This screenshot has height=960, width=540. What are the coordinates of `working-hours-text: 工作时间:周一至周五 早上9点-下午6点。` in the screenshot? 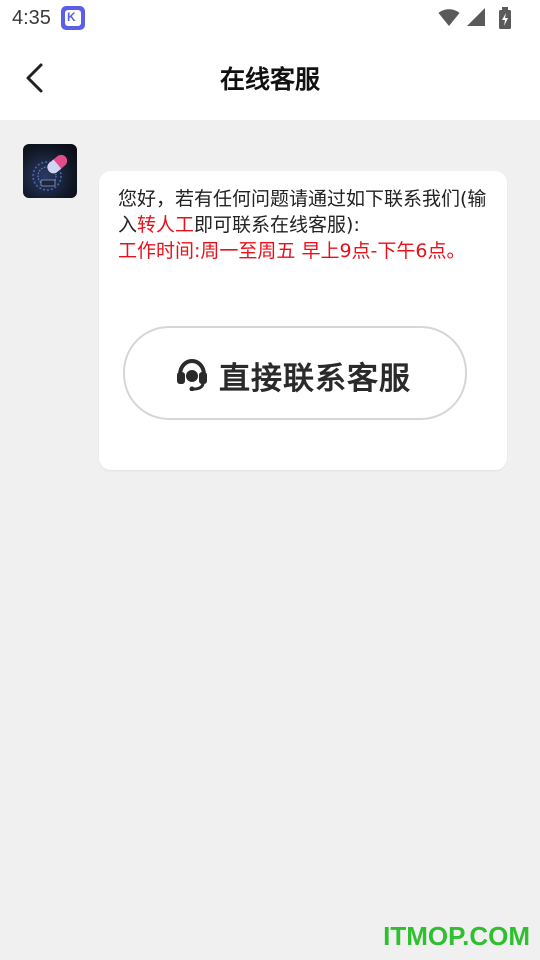 It's located at (292, 251).